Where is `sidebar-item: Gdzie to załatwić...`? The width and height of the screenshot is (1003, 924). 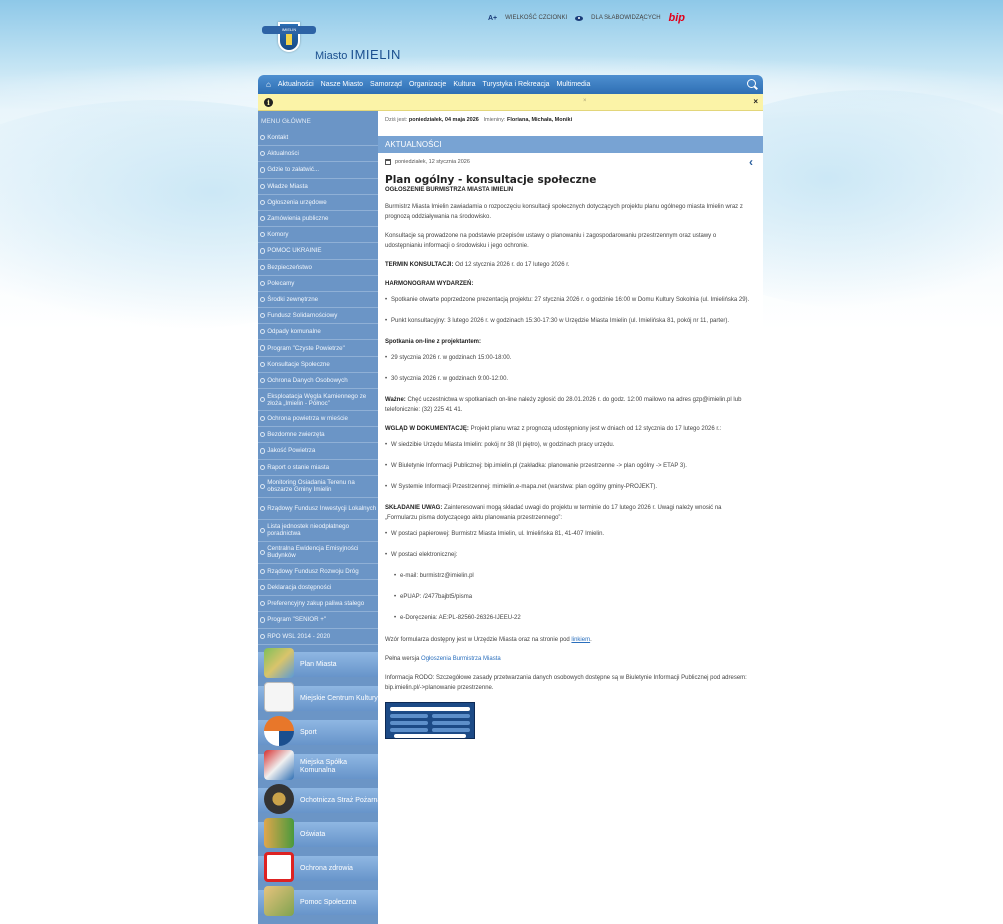
sidebar-item: Gdzie to załatwić... is located at coordinates (318, 170).